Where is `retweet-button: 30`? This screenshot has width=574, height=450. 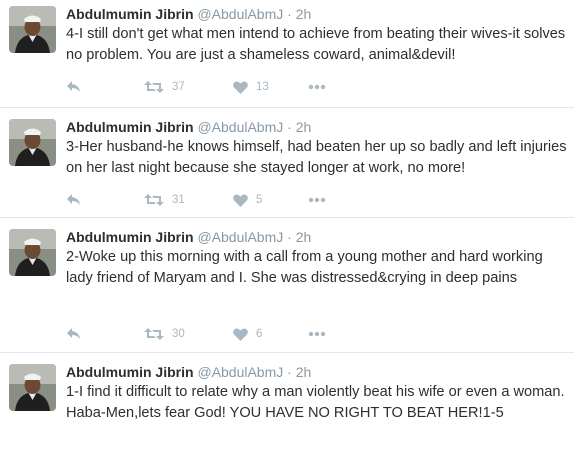
retweet-button: 30 is located at coordinates (164, 334).